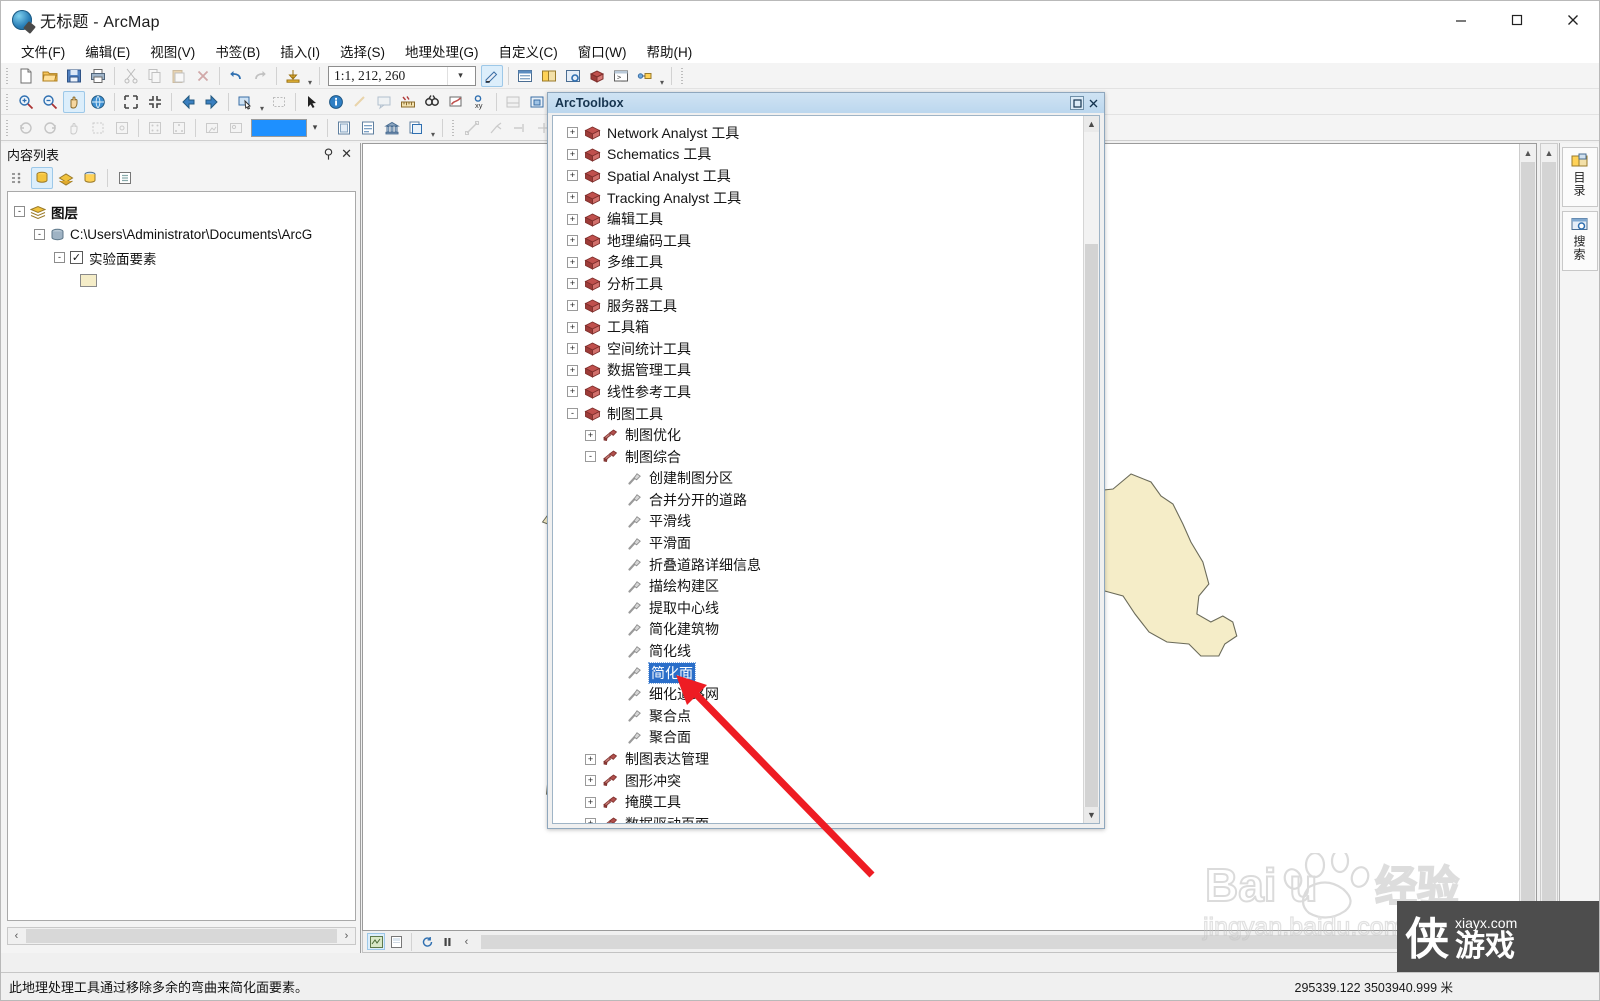 Image resolution: width=1600 pixels, height=1001 pixels. Describe the element at coordinates (1093, 103) in the screenshot. I see `close-icon` at that location.